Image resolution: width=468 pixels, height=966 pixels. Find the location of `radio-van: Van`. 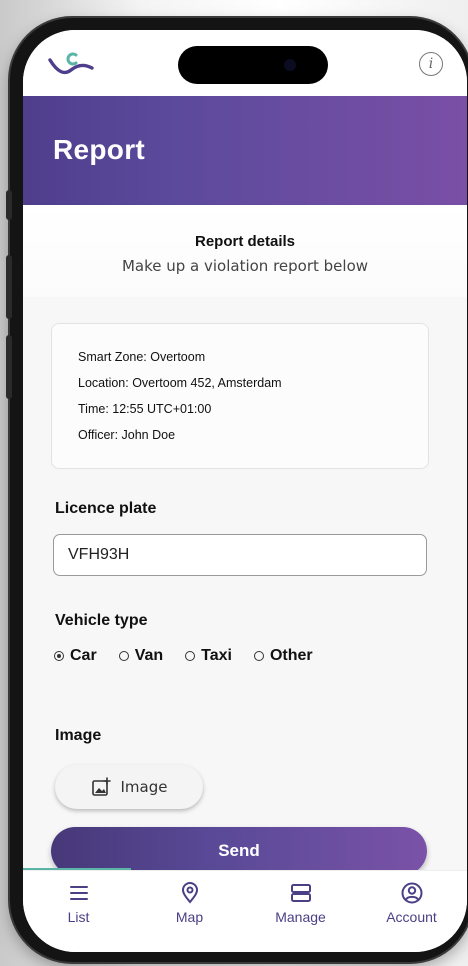

radio-van: Van is located at coordinates (141, 656).